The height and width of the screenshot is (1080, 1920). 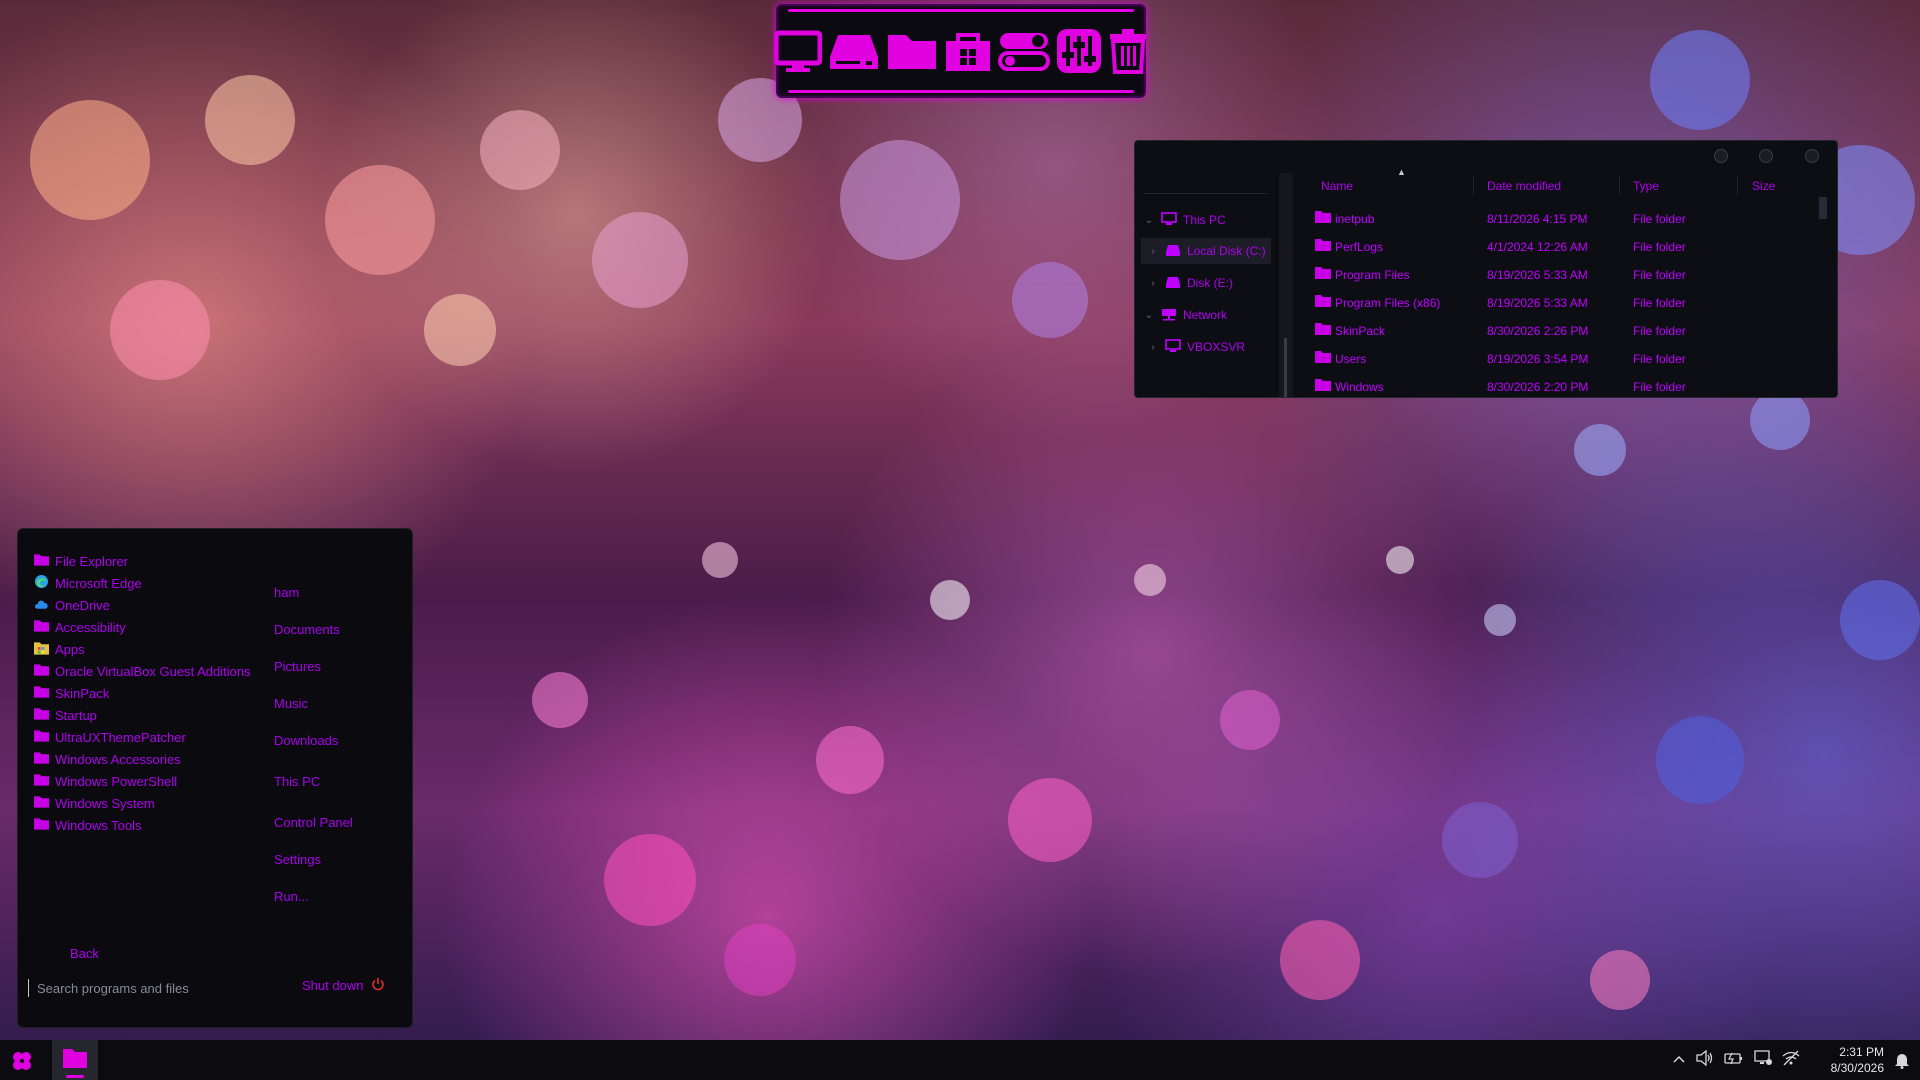 What do you see at coordinates (1791, 1060) in the screenshot?
I see `wifi-off-icon` at bounding box center [1791, 1060].